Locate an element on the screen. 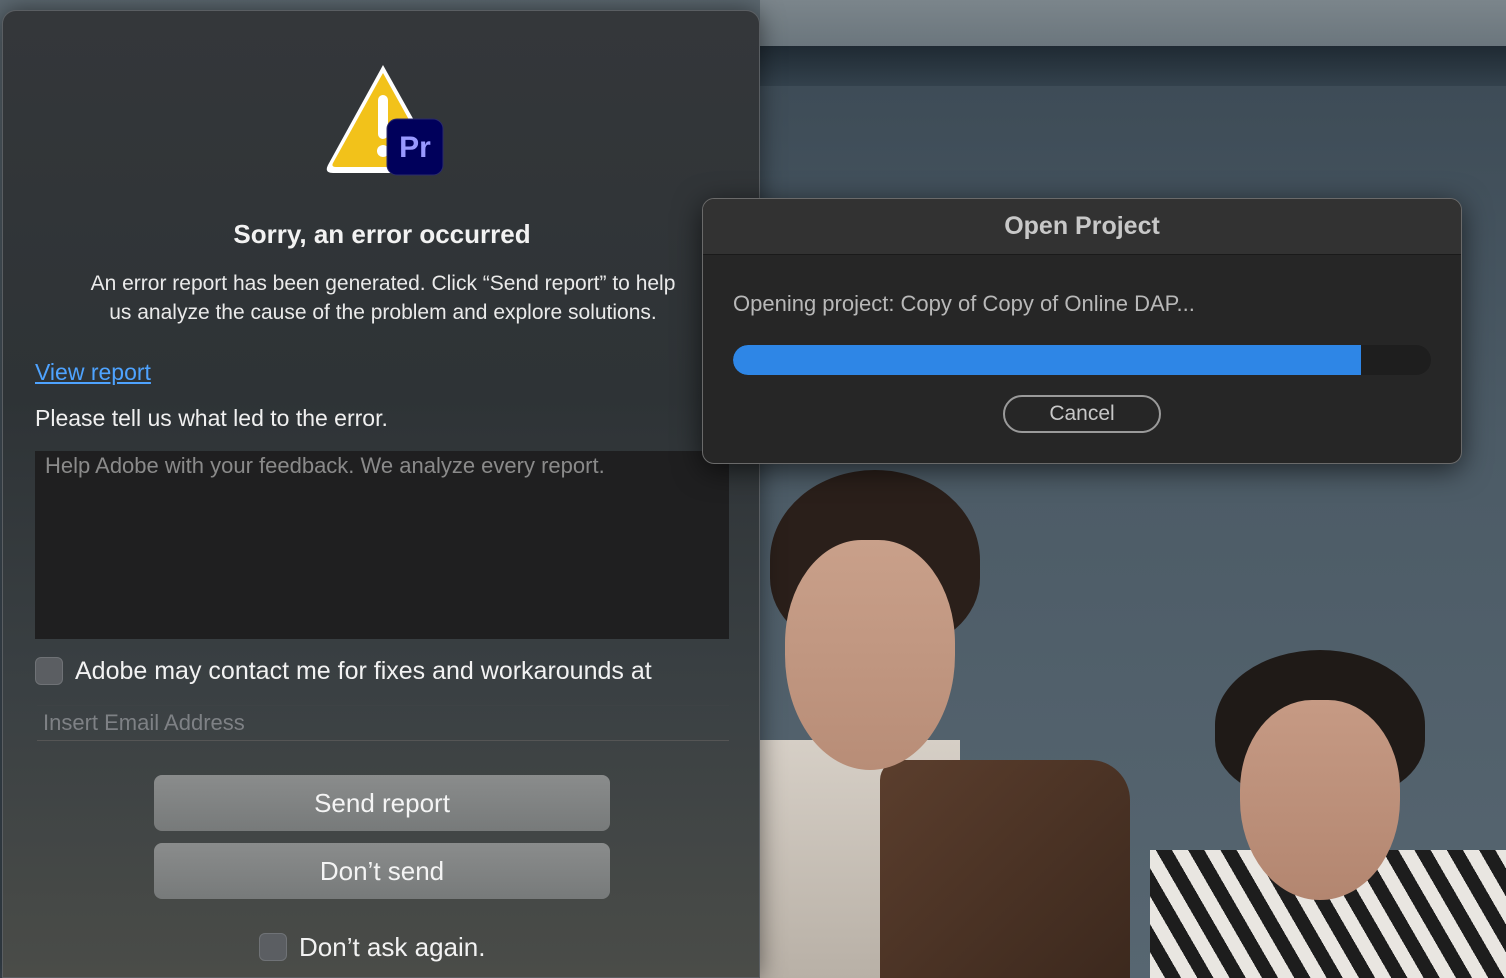 The width and height of the screenshot is (1506, 978). progress-bar is located at coordinates (1082, 360).